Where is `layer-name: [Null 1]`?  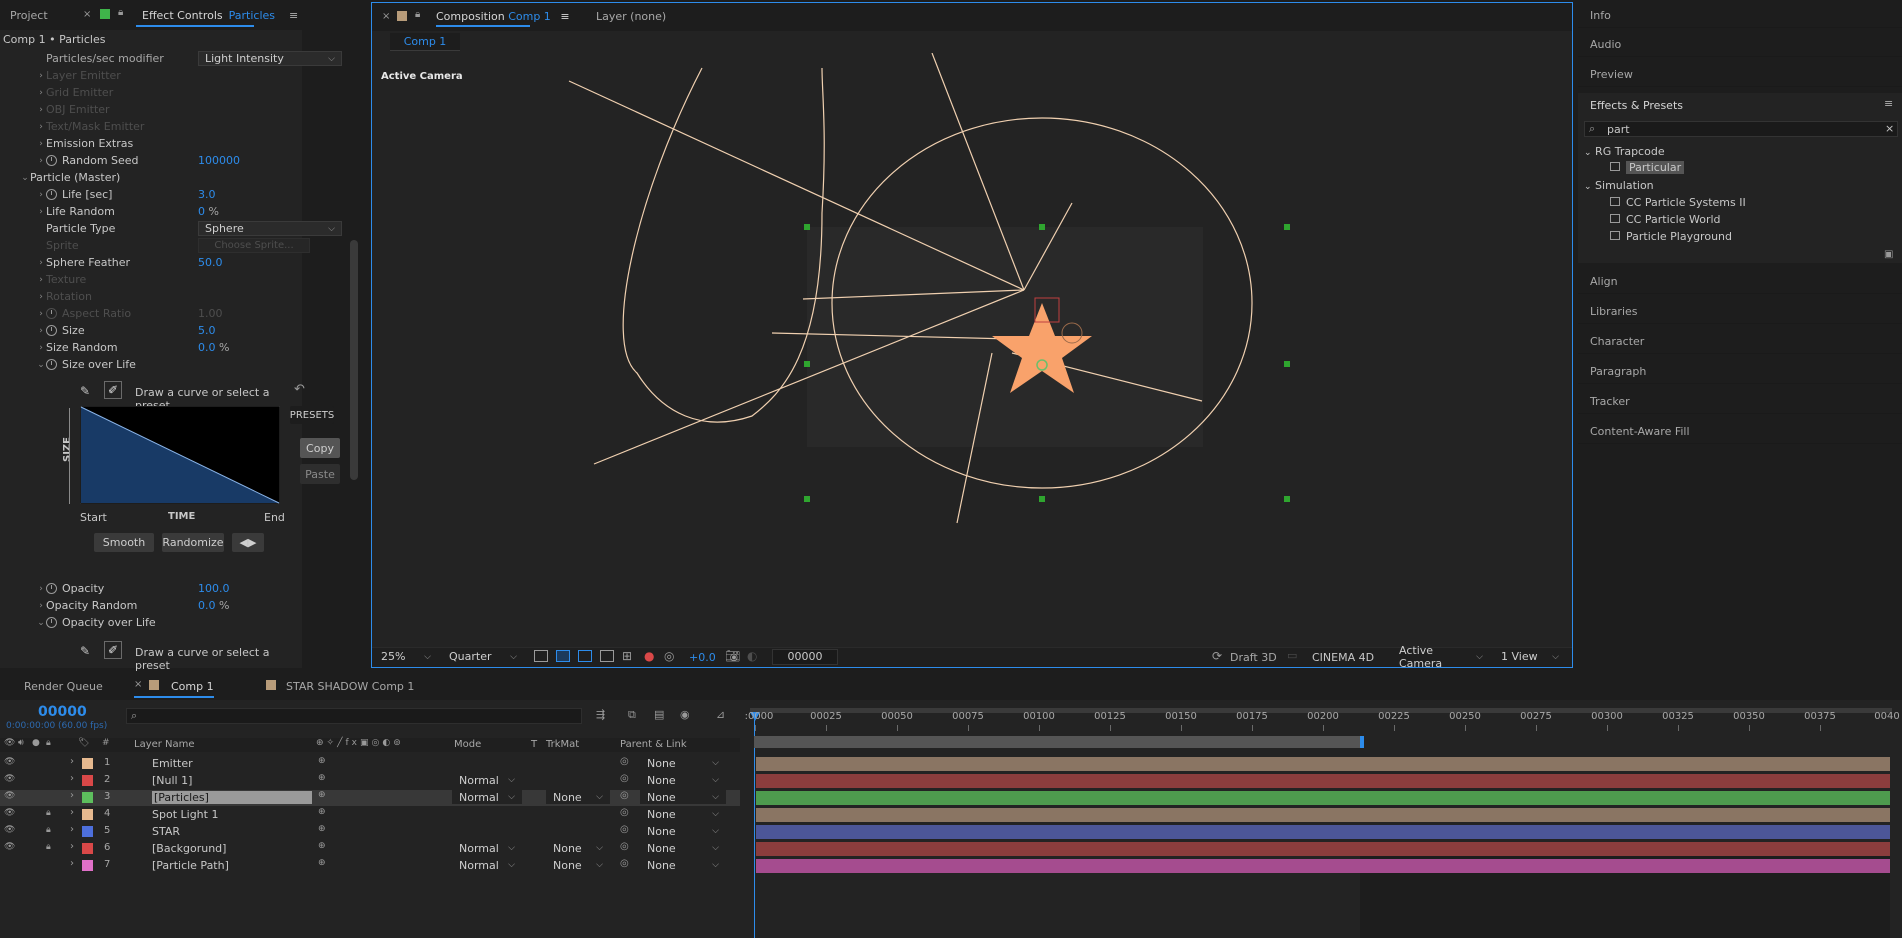
layer-name: [Null 1] is located at coordinates (172, 780).